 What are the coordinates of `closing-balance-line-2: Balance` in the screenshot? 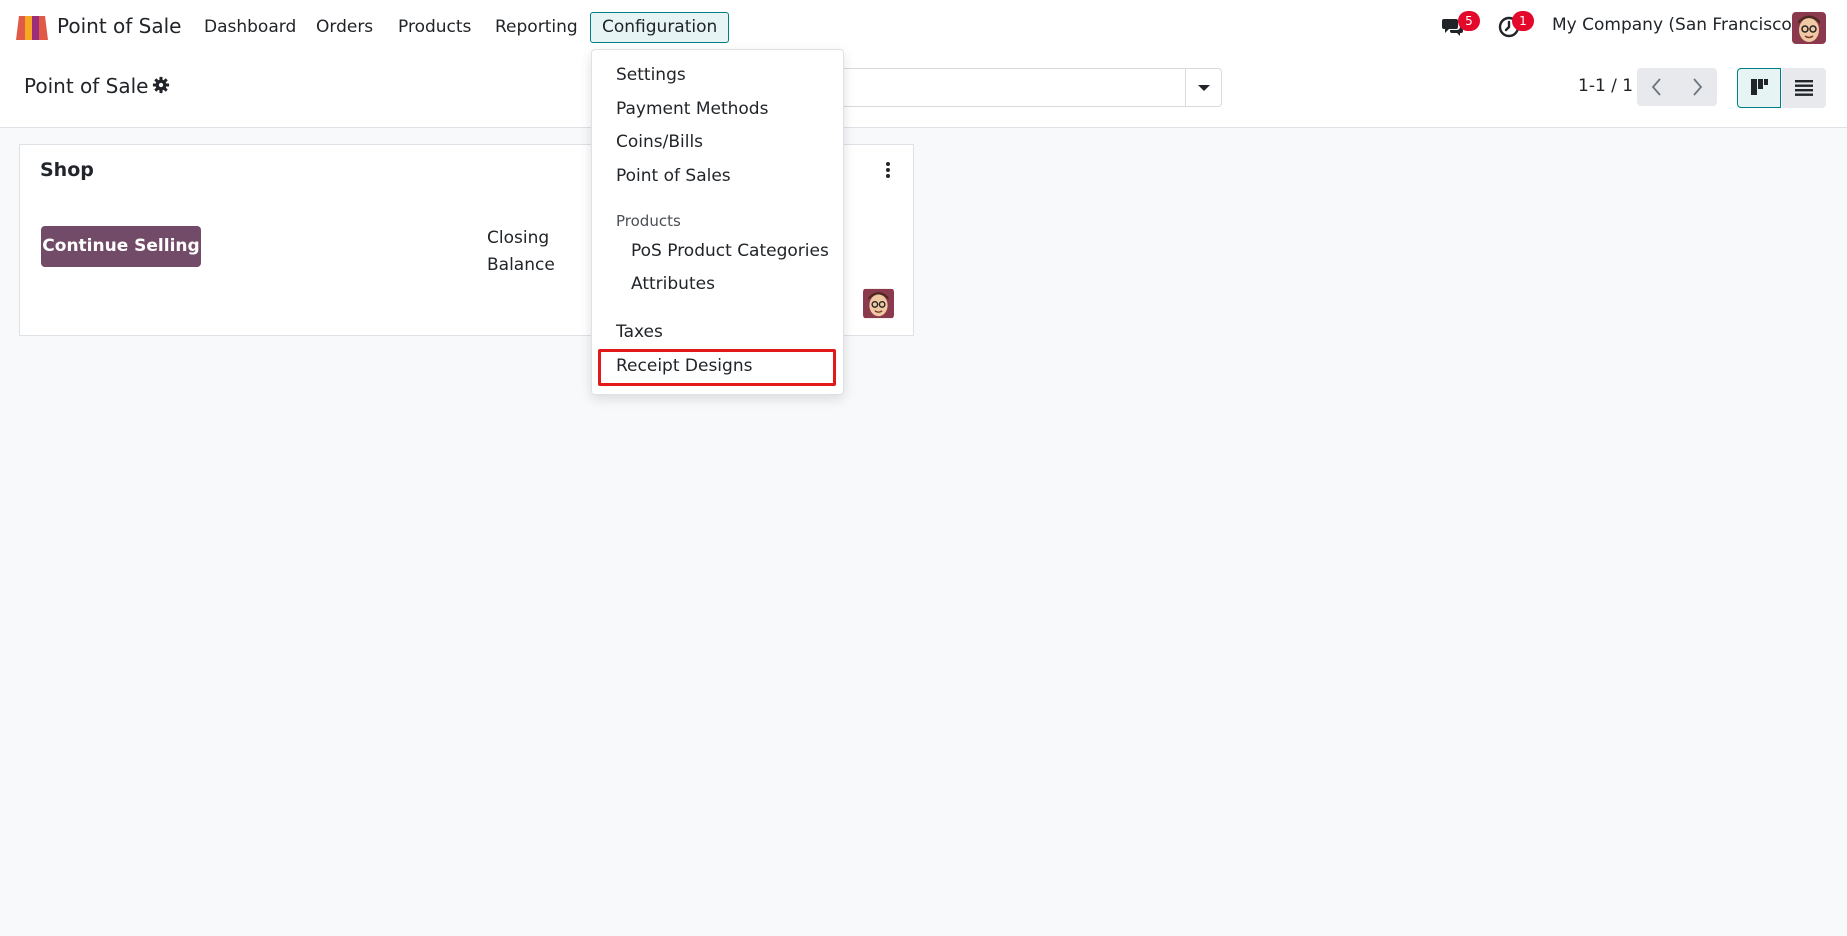 It's located at (521, 265).